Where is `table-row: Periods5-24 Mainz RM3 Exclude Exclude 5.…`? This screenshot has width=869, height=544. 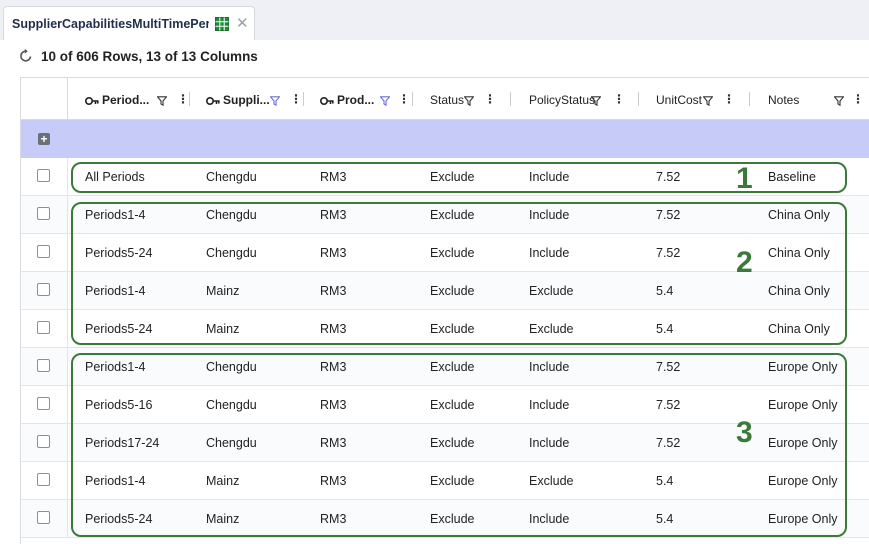
table-row: Periods5-24 Mainz RM3 Exclude Exclude 5.… is located at coordinates (445, 329).